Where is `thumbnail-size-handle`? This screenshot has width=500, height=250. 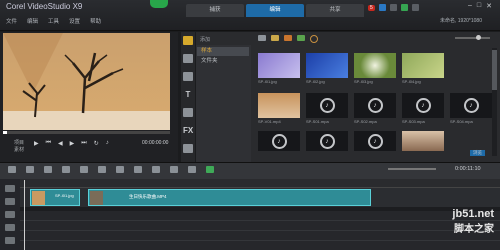 thumbnail-size-handle is located at coordinates (478, 37).